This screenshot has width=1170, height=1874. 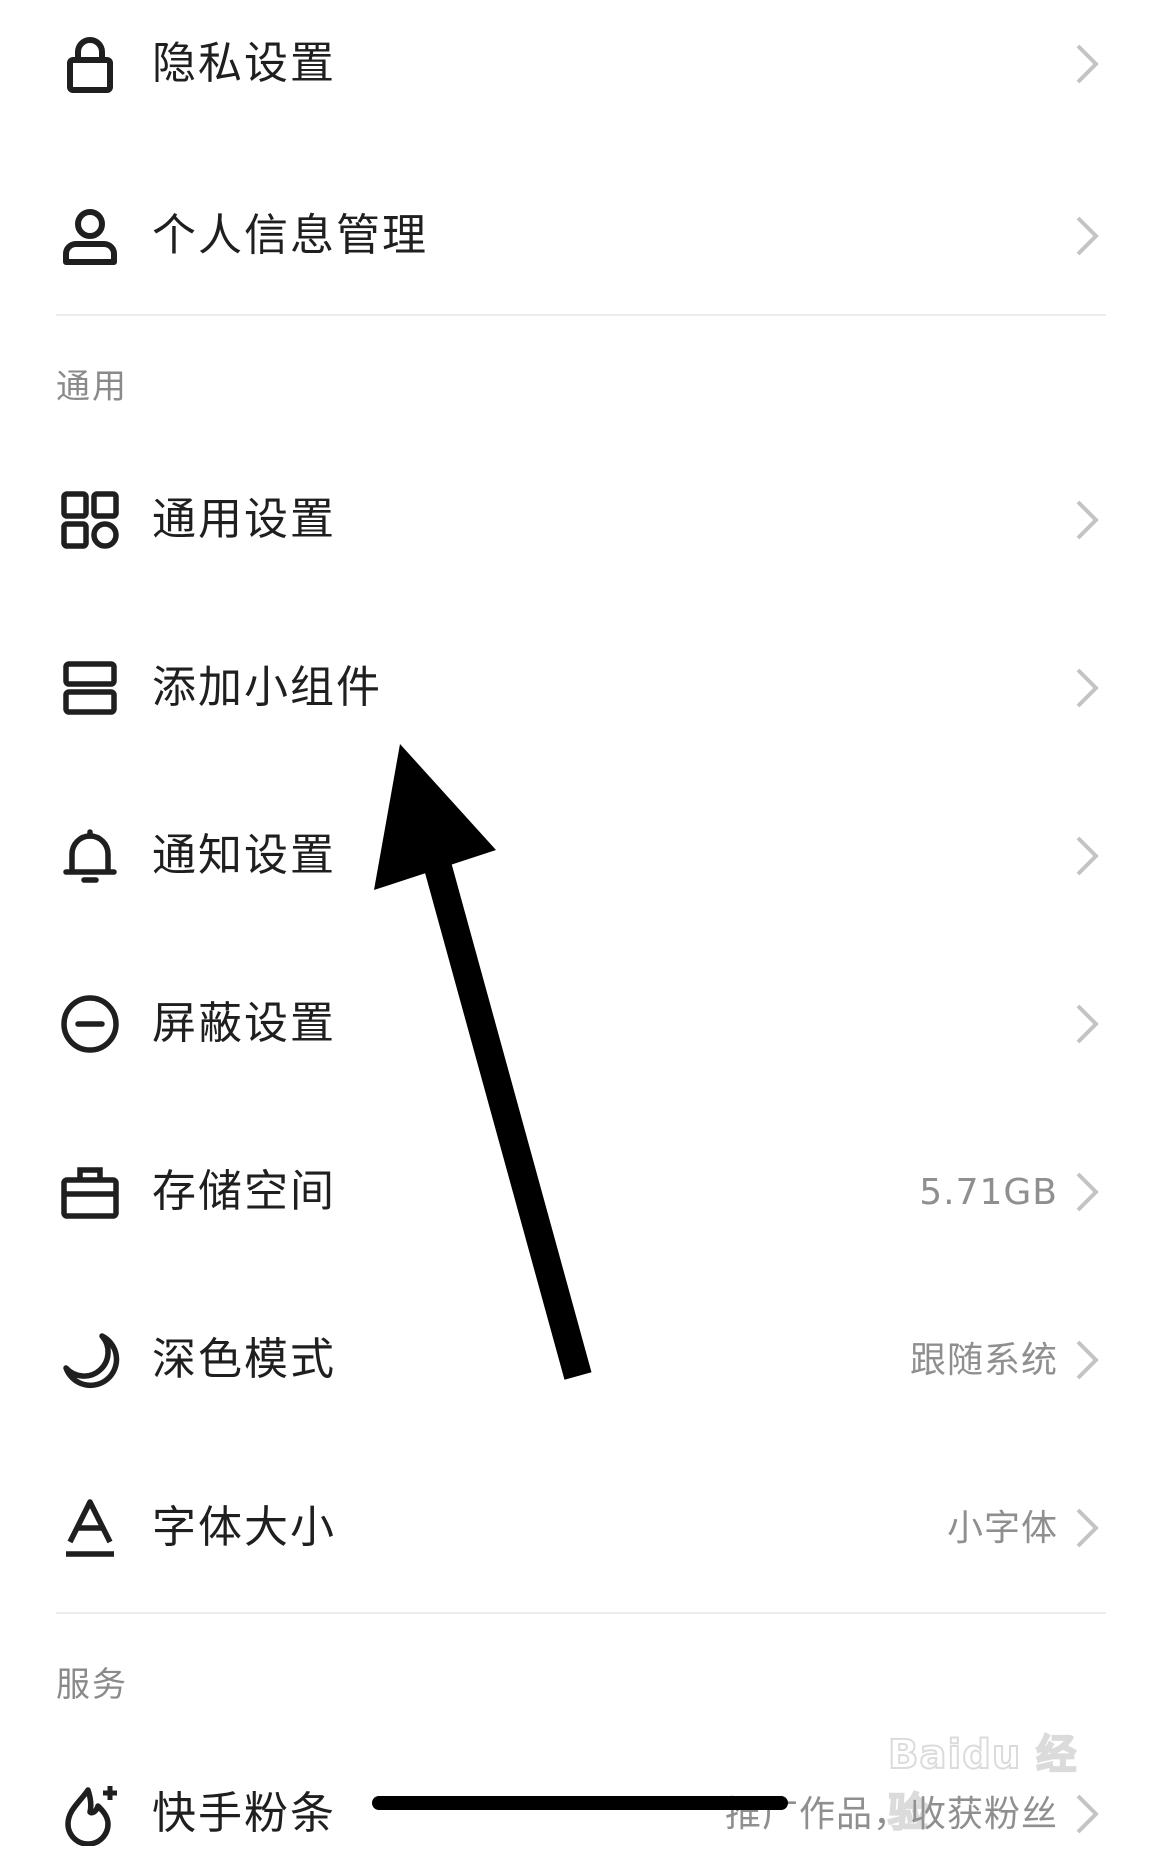 I want to click on dark-mode-value: 跟随系统, so click(x=983, y=1360).